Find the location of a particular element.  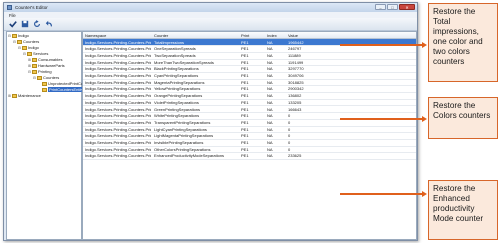

refresh-icon is located at coordinates (37, 24).